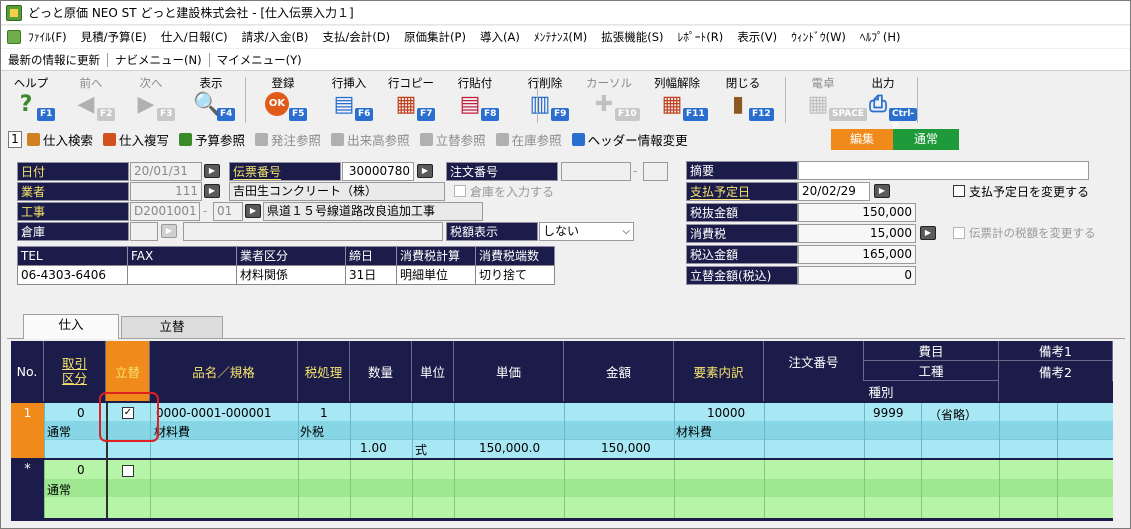 The height and width of the screenshot is (529, 1131). I want to click on subtool-label: 発注参照, so click(296, 140).